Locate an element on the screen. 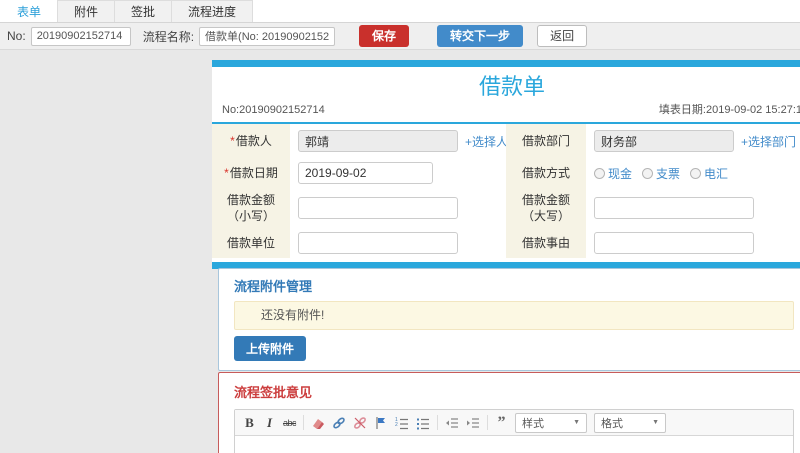 Image resolution: width=800 pixels, height=453 pixels. strikethrough-icon: abc is located at coordinates (290, 422).